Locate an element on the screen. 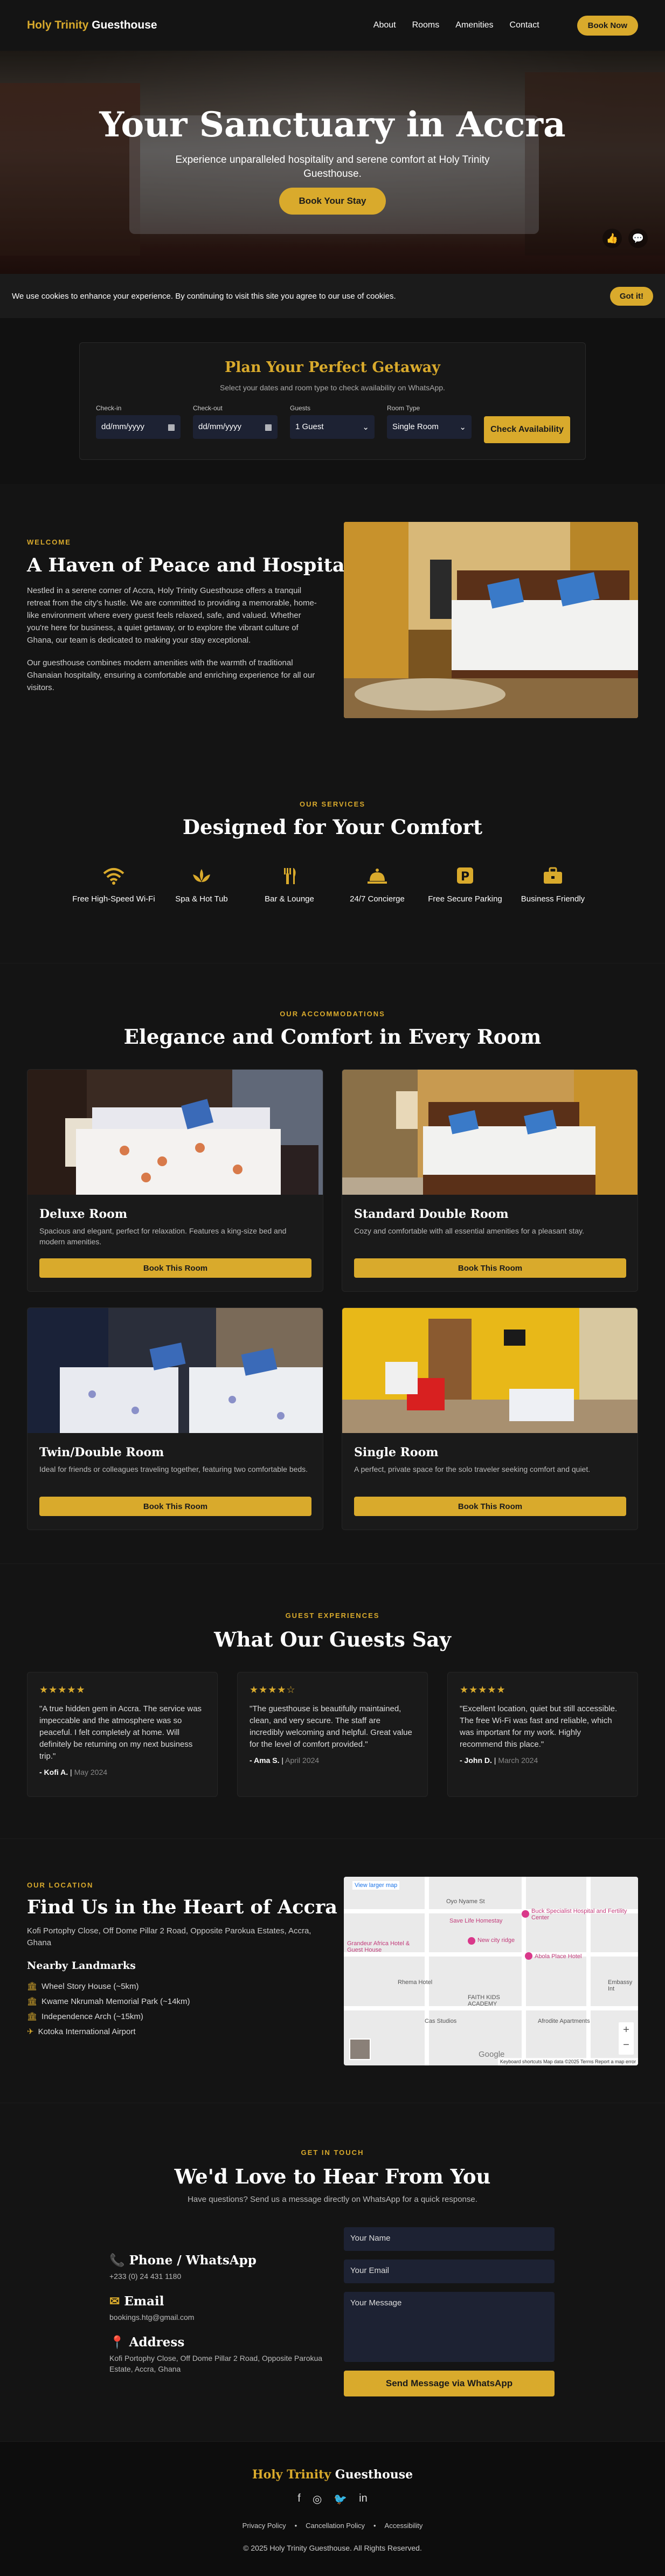 The width and height of the screenshot is (665, 2576). send-whatsapp-button: Send Message via WhatsApp is located at coordinates (449, 2383).